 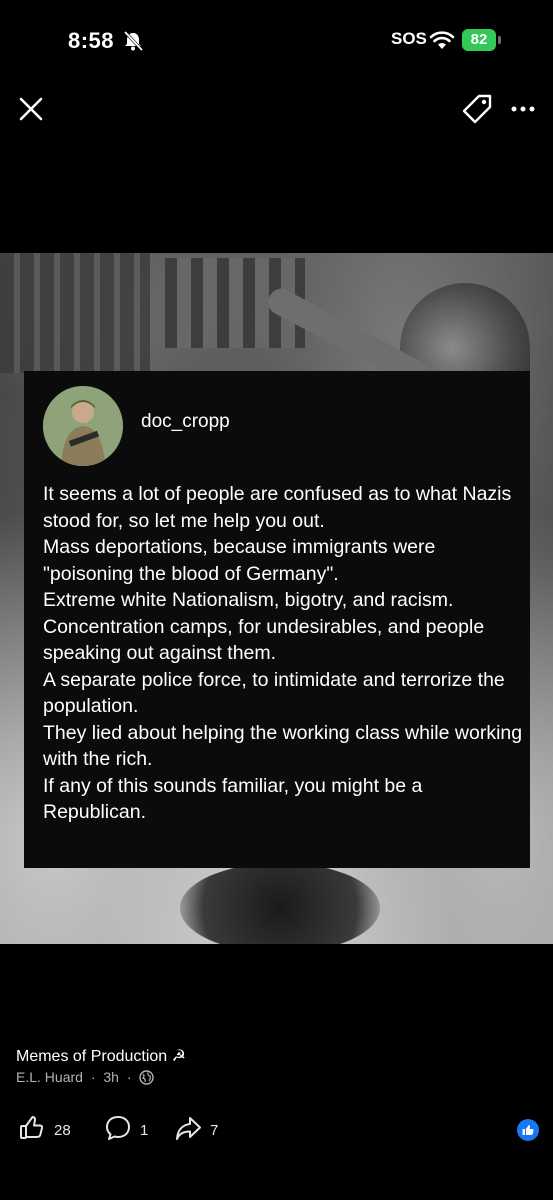 What do you see at coordinates (91, 40) in the screenshot?
I see `status-time: 8:58` at bounding box center [91, 40].